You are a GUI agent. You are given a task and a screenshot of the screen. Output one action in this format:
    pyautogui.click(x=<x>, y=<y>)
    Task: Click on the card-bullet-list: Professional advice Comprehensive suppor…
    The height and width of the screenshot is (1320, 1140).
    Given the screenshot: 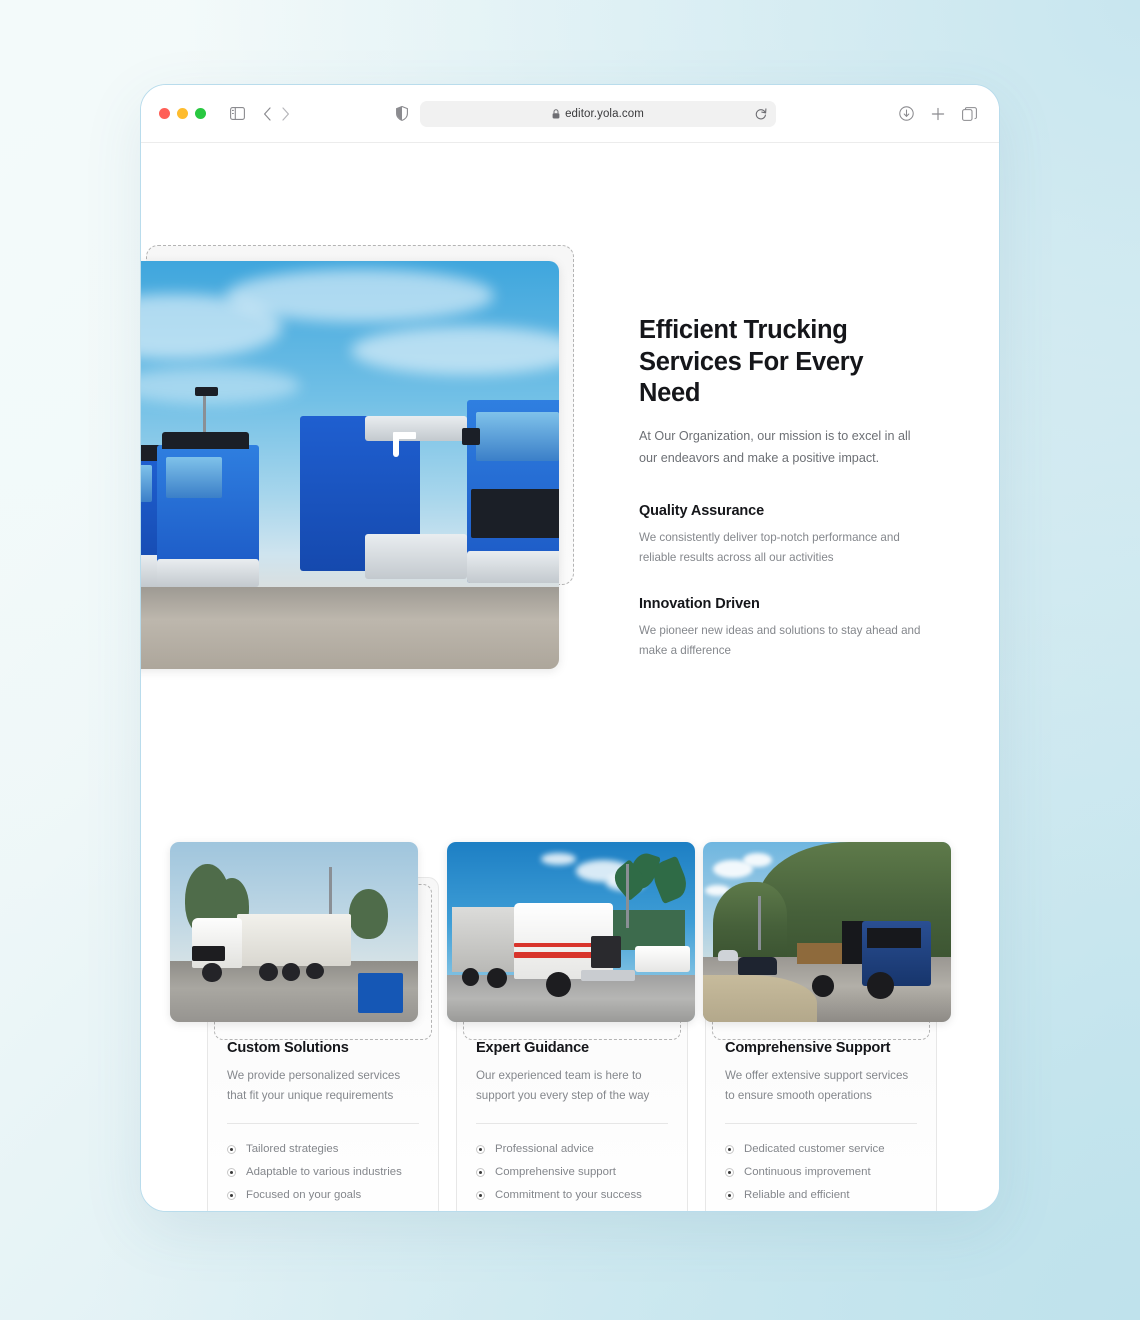 What is the action you would take?
    pyautogui.click(x=572, y=1172)
    